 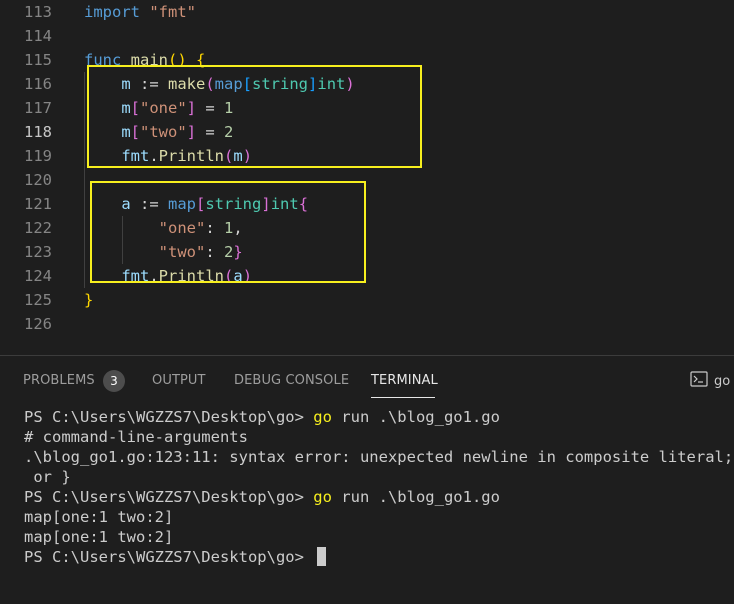 I want to click on code-line: 114, so click(x=367, y=36).